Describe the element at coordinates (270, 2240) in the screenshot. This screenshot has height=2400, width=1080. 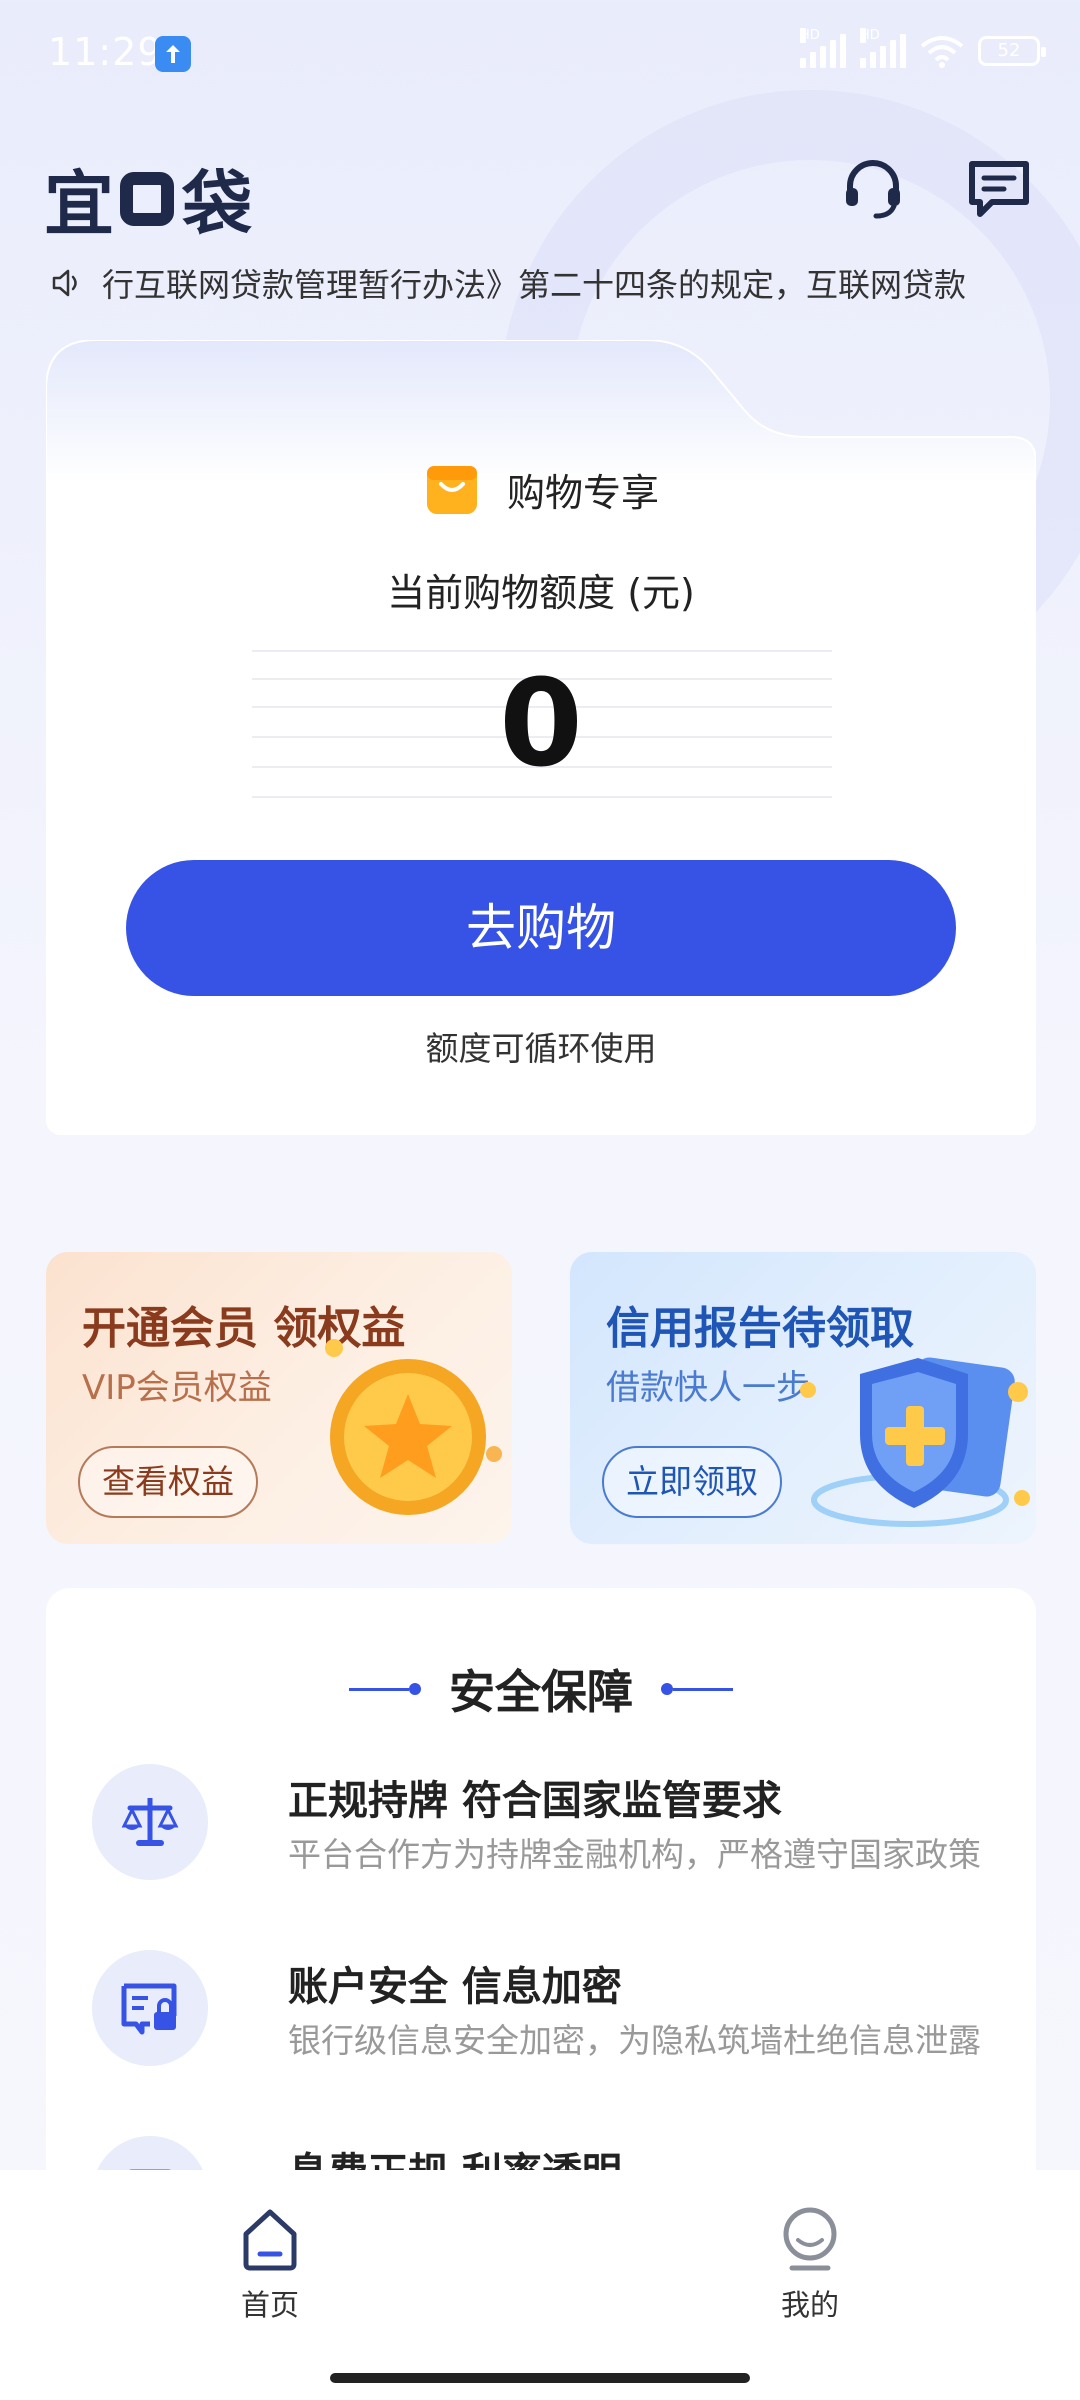
I see `home-icon` at that location.